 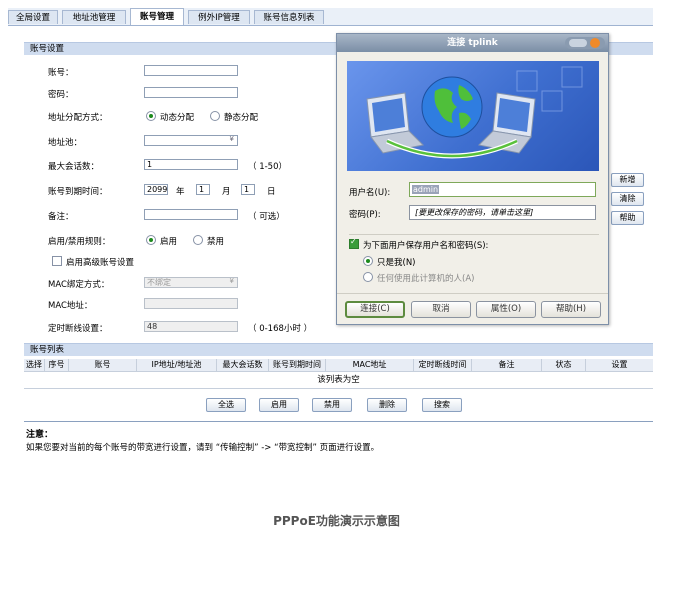 I want to click on day-unit: 日, so click(x=271, y=192).